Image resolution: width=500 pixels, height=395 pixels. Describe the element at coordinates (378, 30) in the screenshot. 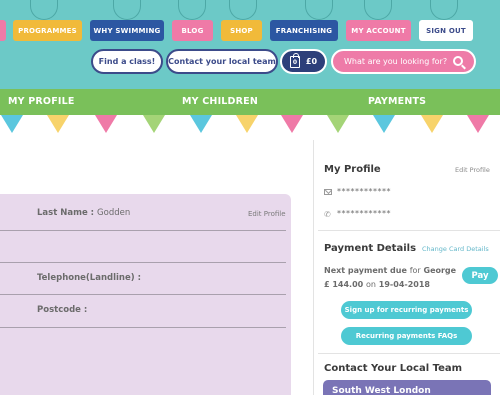

I see `nav-my-account: MY ACCOUNT` at that location.